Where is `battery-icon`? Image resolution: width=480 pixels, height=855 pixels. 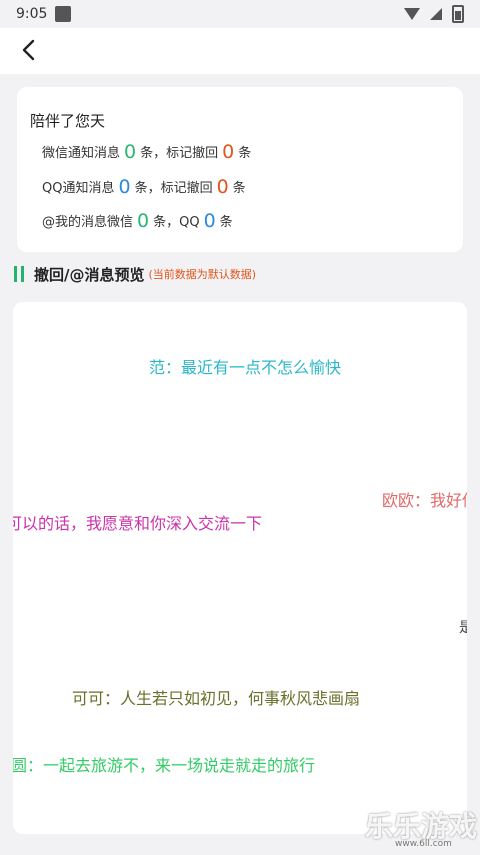
battery-icon is located at coordinates (458, 14).